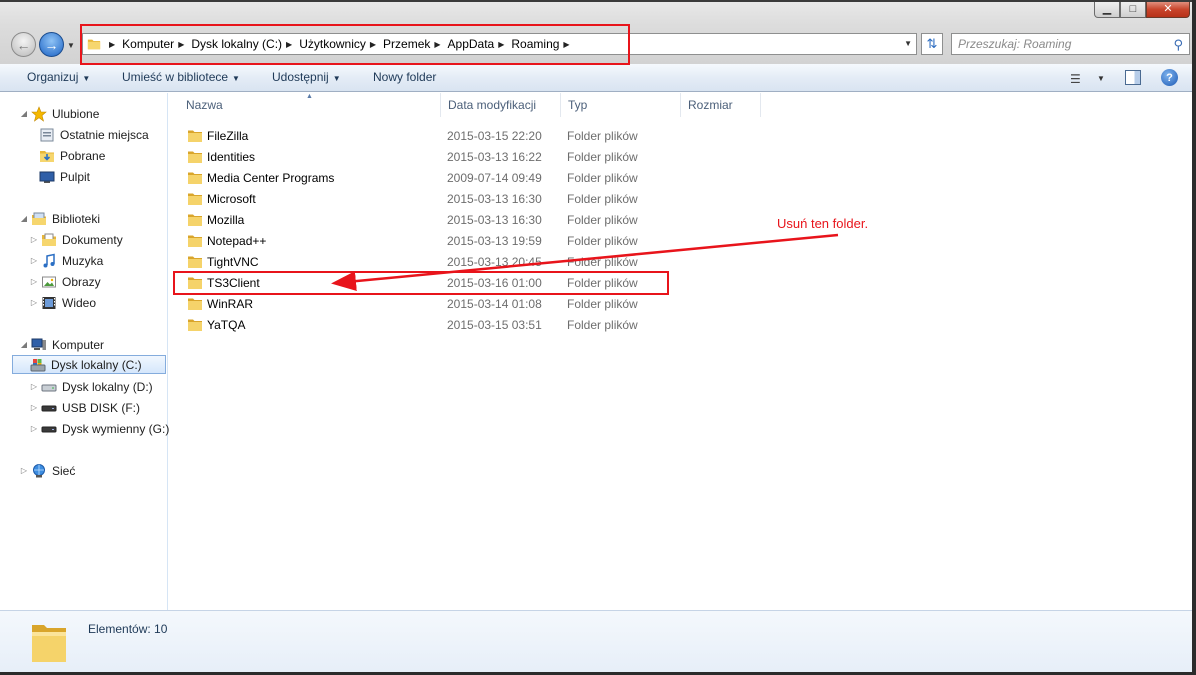  Describe the element at coordinates (49, 429) in the screenshot. I see `removable-drive-icon` at that location.